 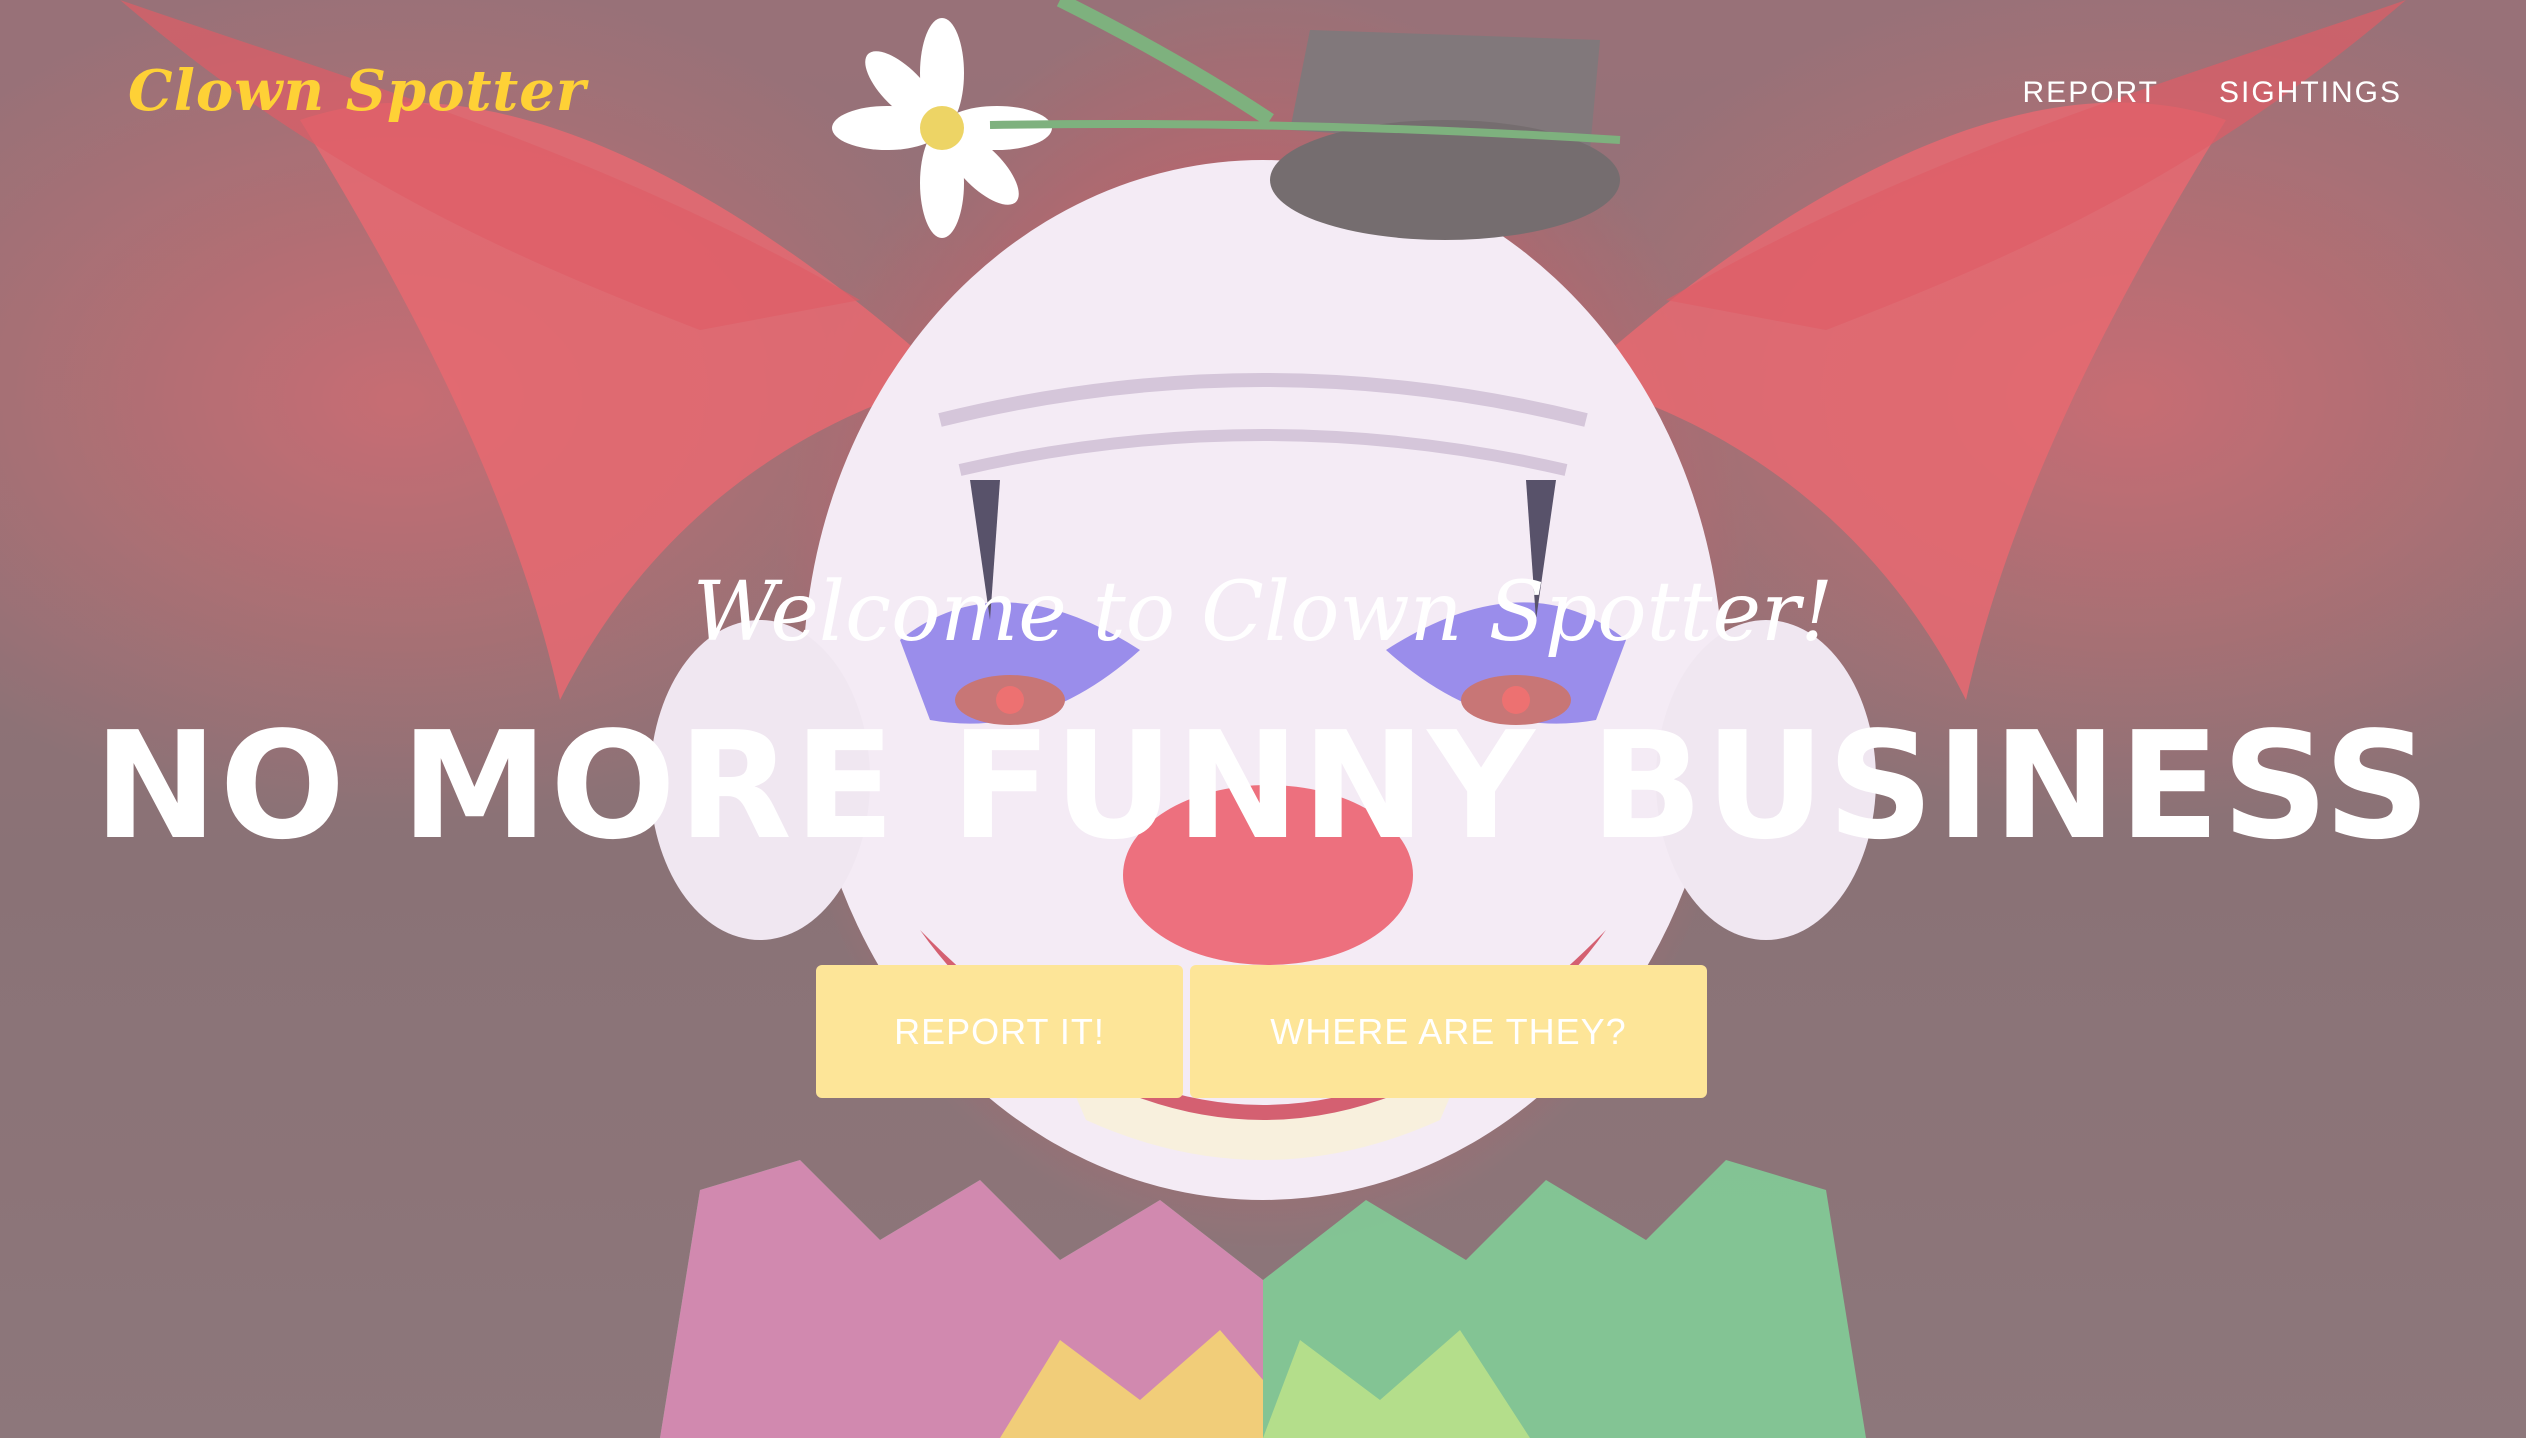 I want to click on where-are-they-button: WHERE ARE THEY?, so click(x=1448, y=1031).